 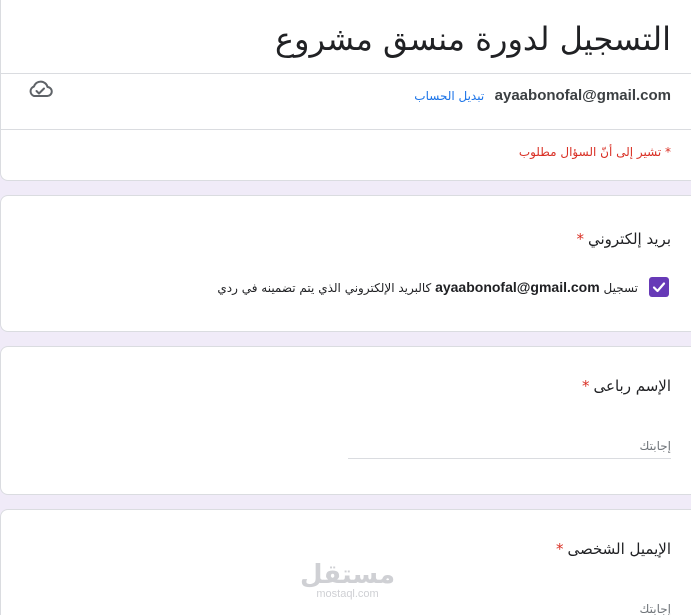 I want to click on question-title: بريد إلكتروني*, so click(x=623, y=239).